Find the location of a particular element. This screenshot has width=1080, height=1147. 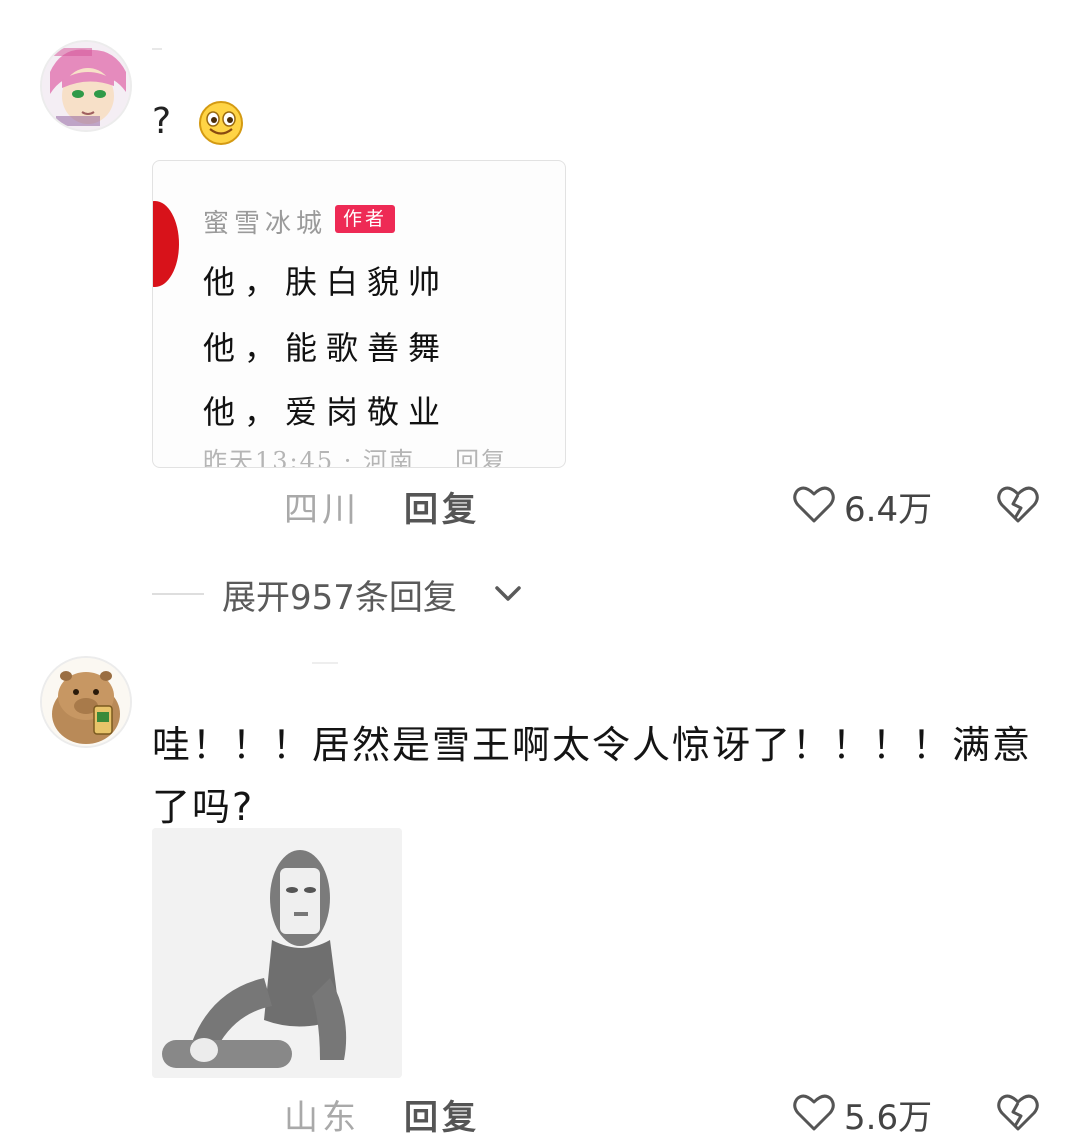

comment-text: ? is located at coordinates (162, 121).